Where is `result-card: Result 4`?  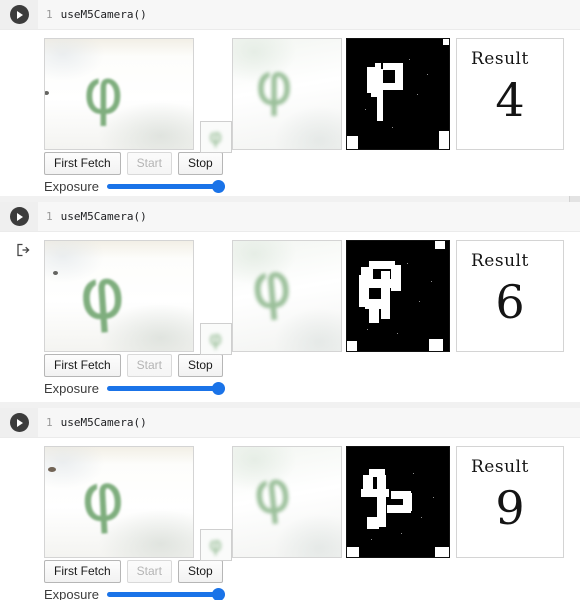
result-card: Result 4 is located at coordinates (510, 94).